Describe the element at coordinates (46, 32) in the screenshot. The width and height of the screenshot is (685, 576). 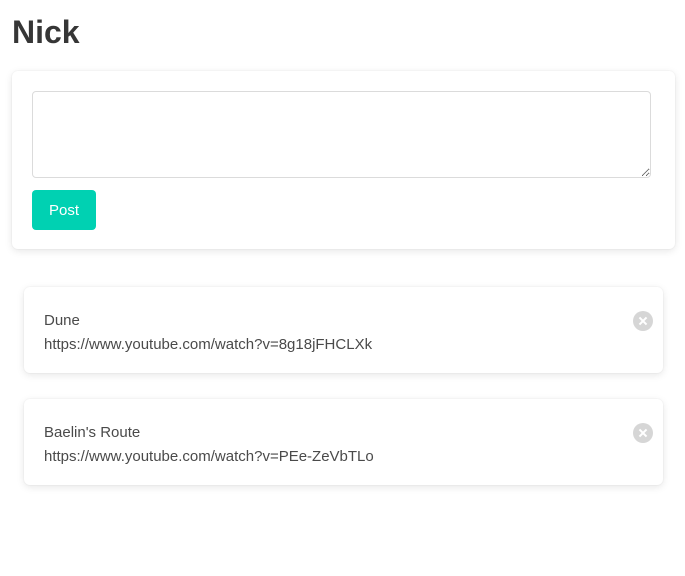
I see `page-title: Nick` at that location.